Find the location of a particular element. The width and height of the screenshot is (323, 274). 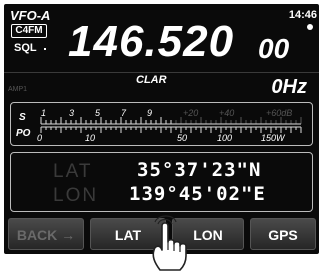

sql-label: SQL is located at coordinates (25, 48).